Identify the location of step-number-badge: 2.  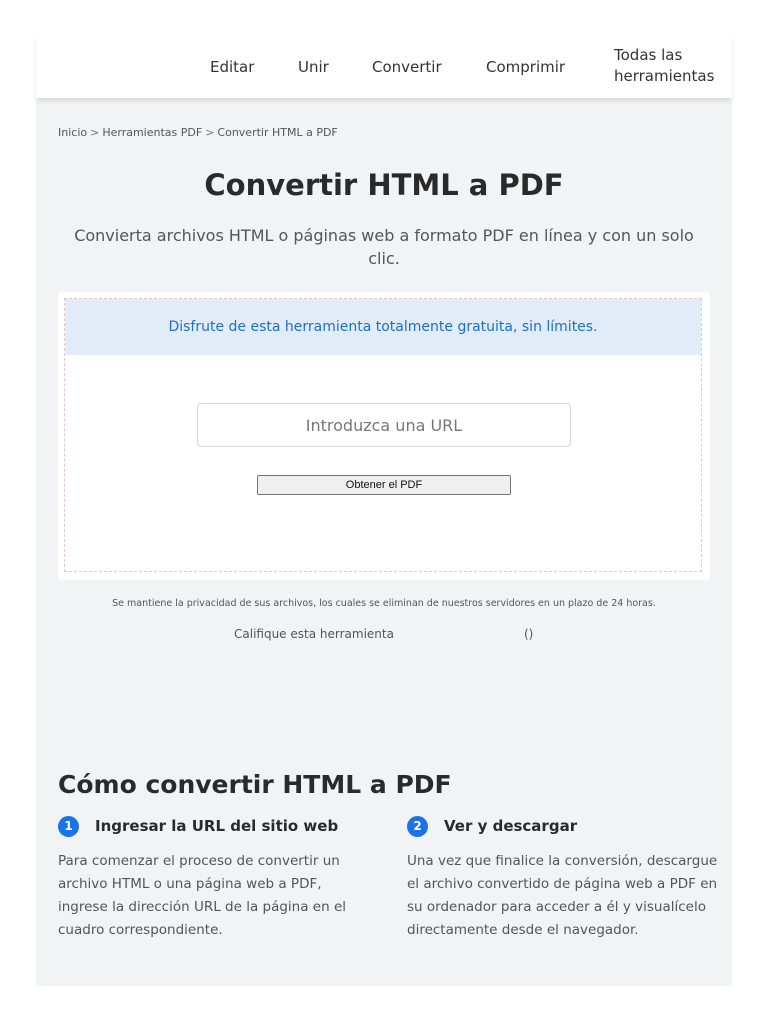
(417, 826).